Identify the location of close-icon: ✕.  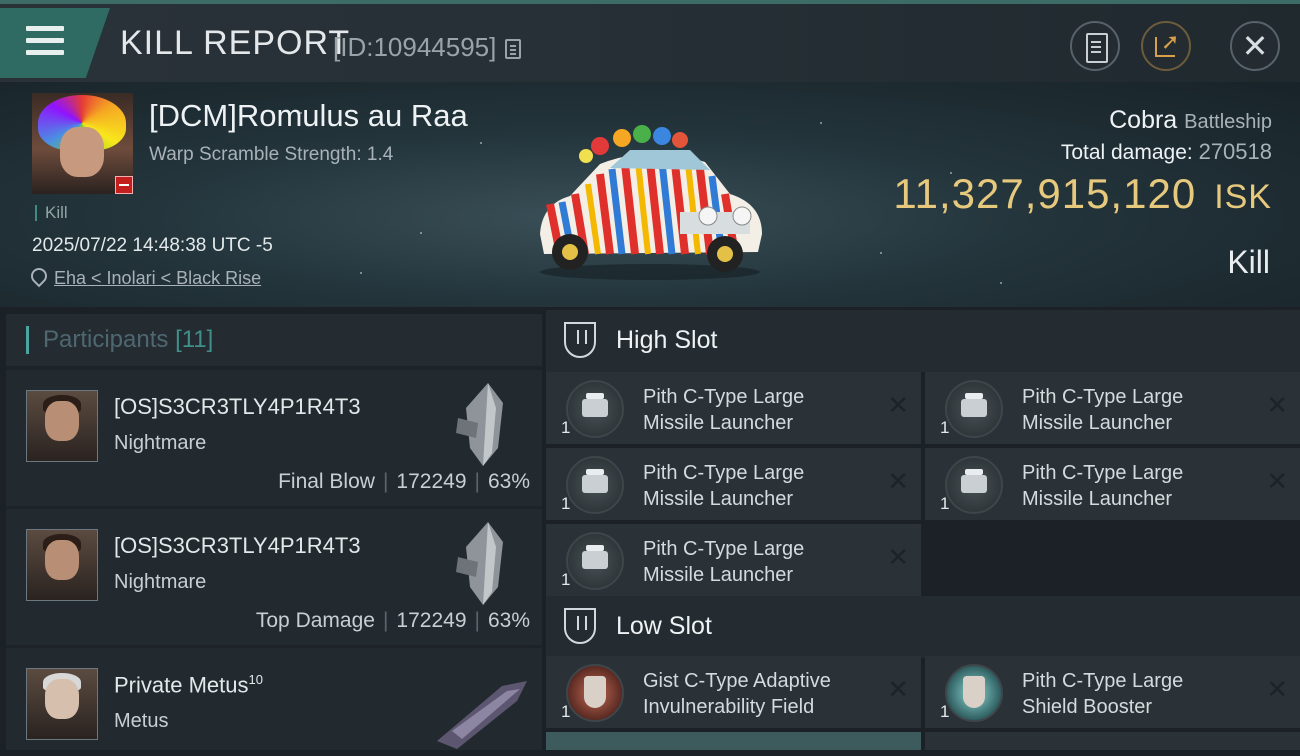
(1255, 46).